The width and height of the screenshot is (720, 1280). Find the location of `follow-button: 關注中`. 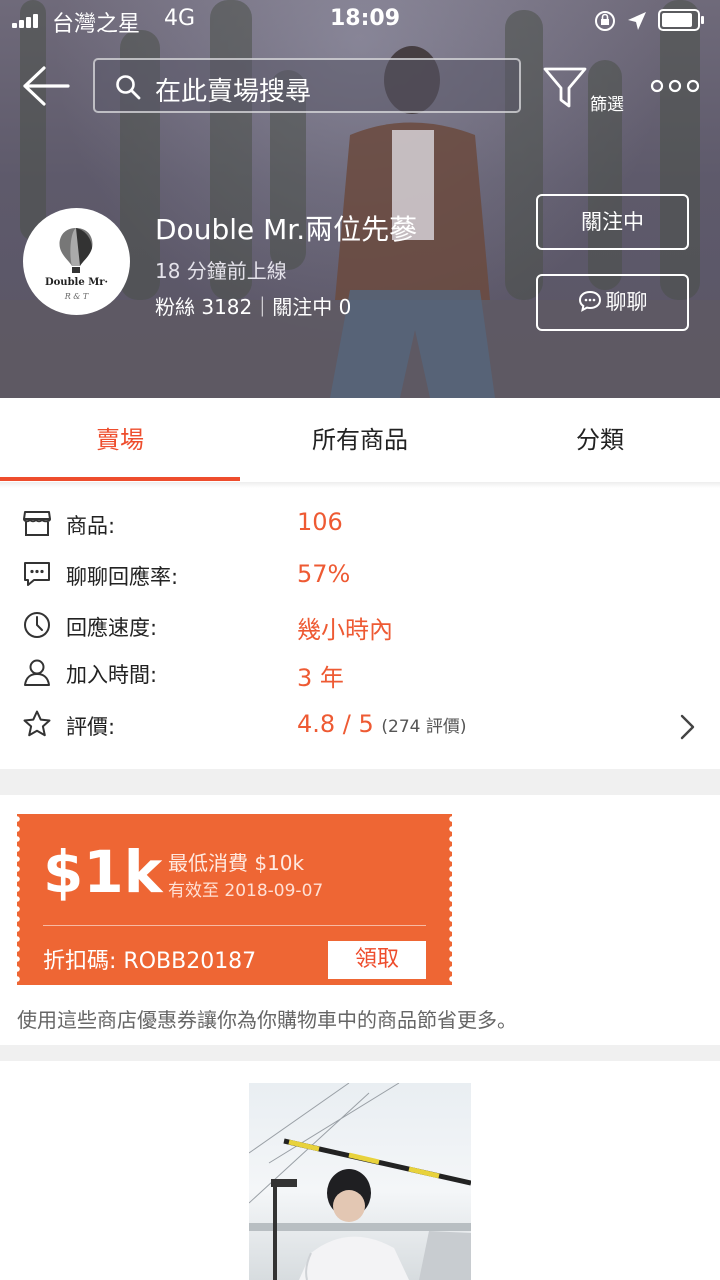

follow-button: 關注中 is located at coordinates (612, 222).